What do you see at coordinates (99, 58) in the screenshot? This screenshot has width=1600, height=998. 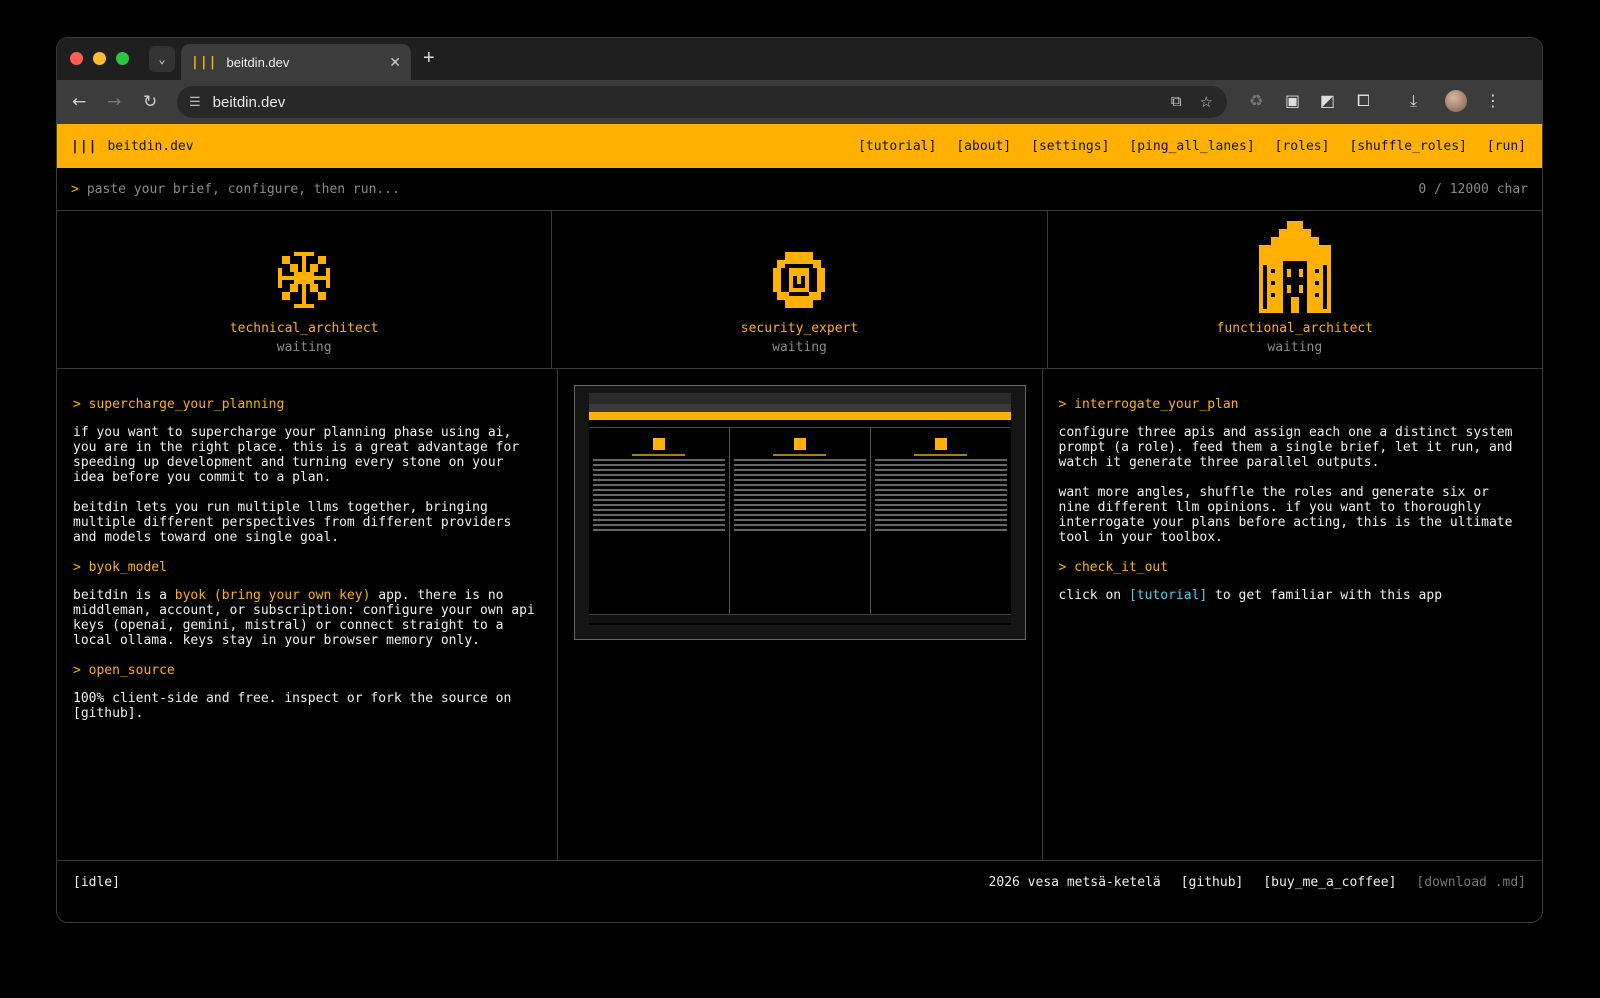 I see `minimize-window-button` at bounding box center [99, 58].